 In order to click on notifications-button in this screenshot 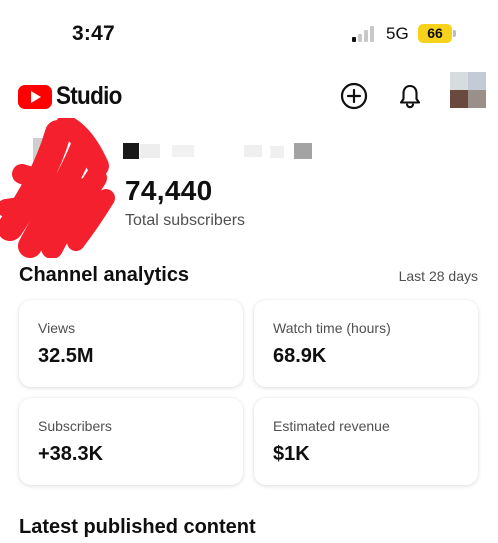, I will do `click(410, 96)`.